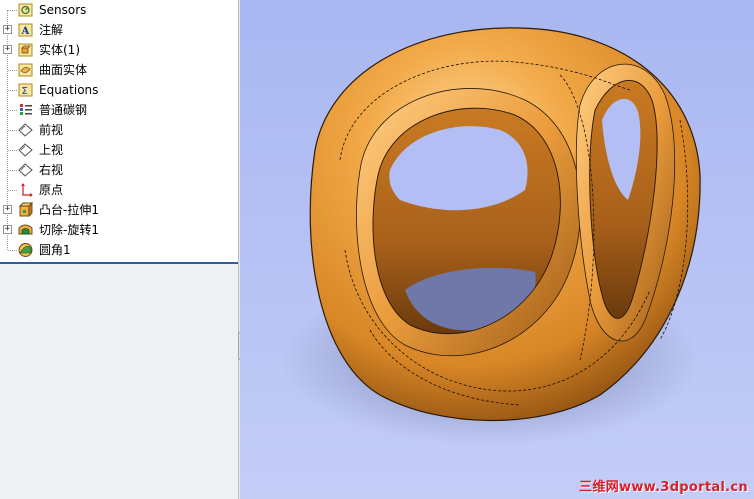  Describe the element at coordinates (118, 30) in the screenshot. I see `tree-item-annotations: + A 注解` at that location.